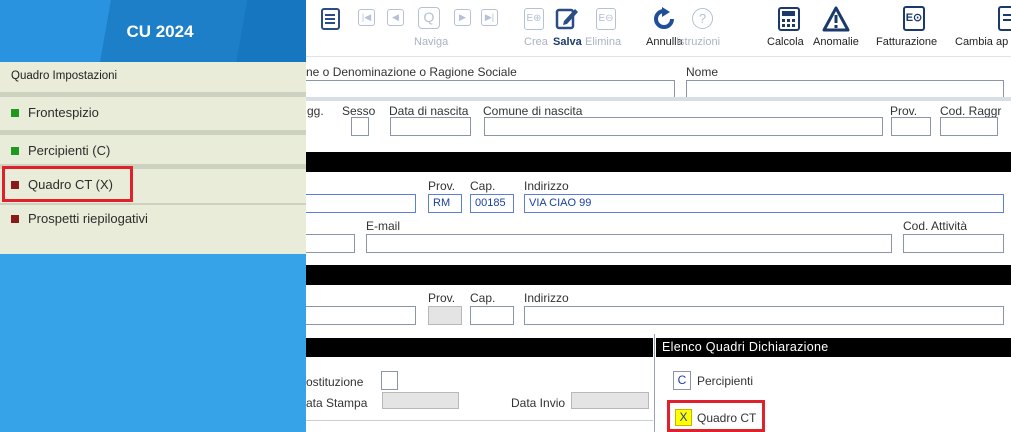 The image size is (1011, 432). I want to click on agg-label: gg., so click(315, 111).